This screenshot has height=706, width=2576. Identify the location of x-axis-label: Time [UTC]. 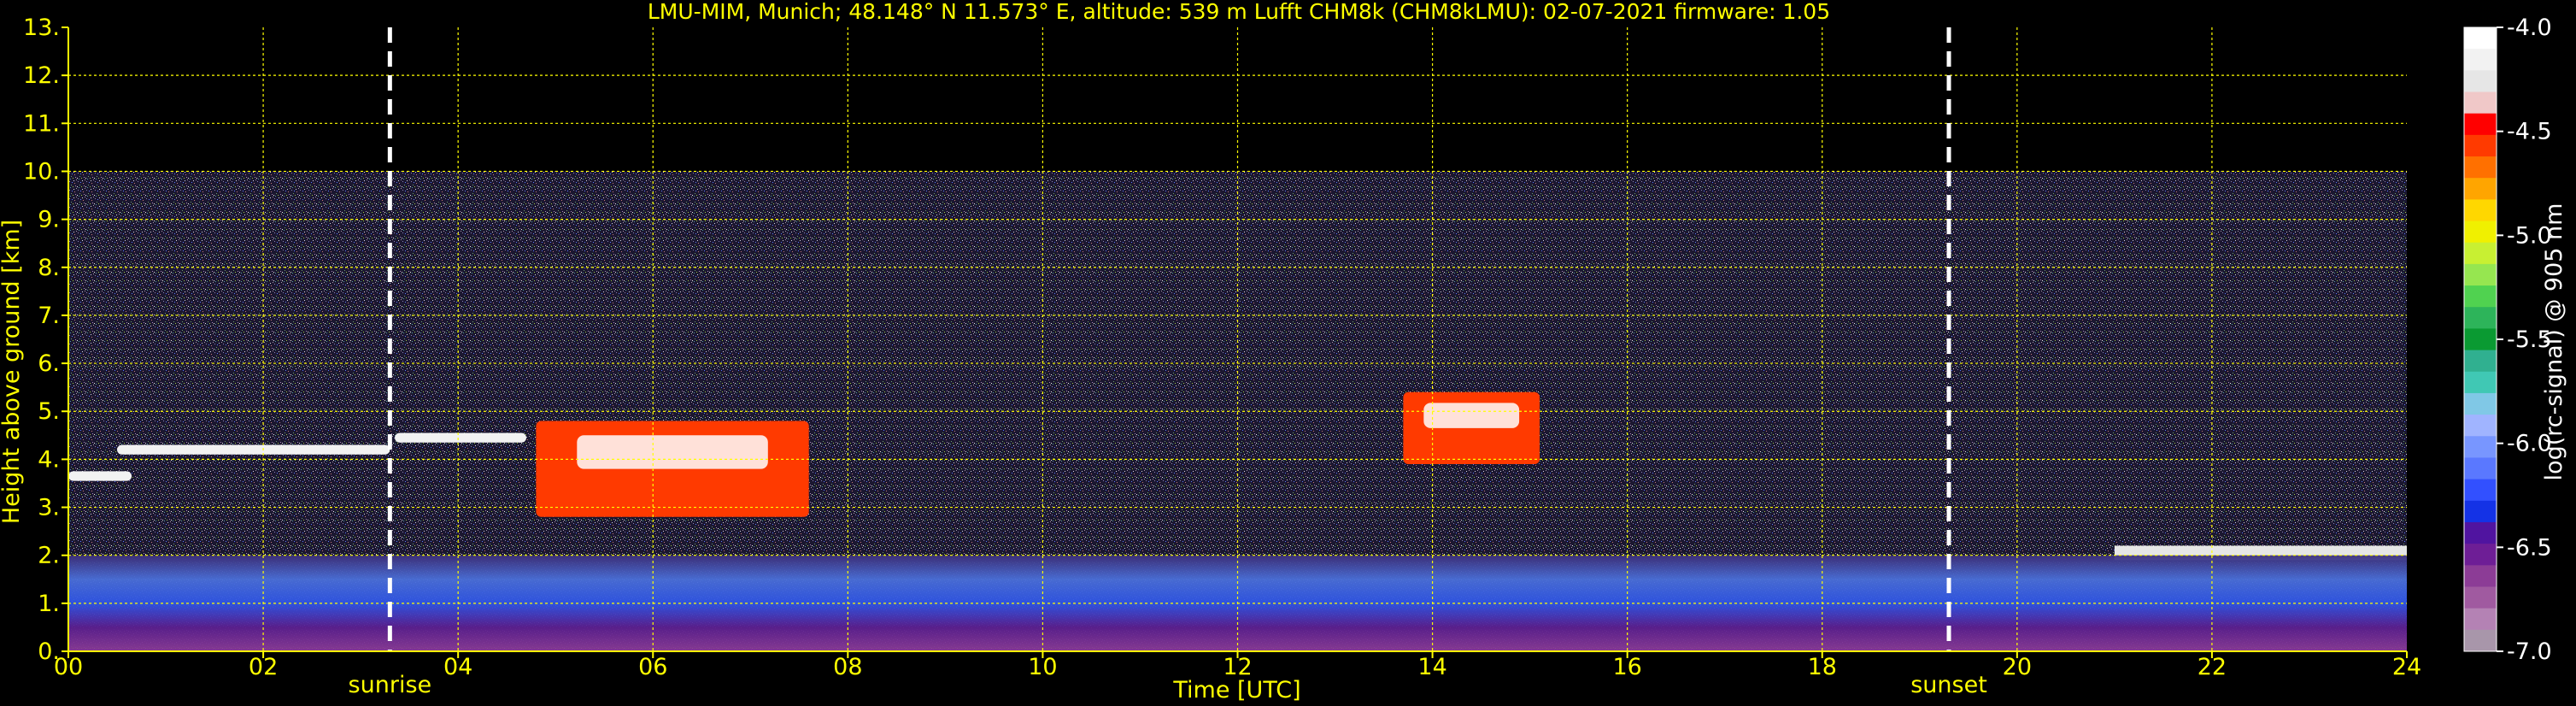
(1236, 690).